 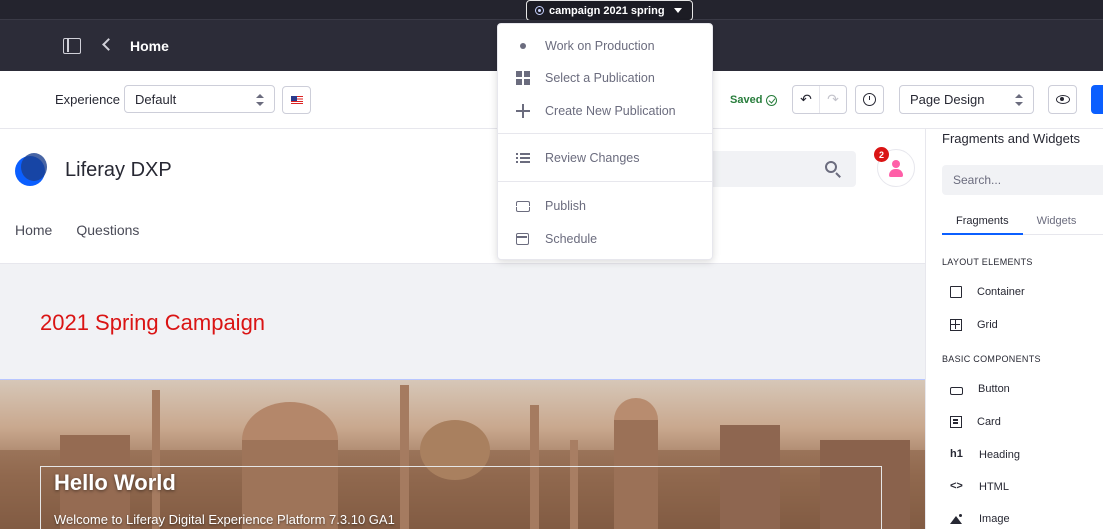 I want to click on section-basic-components: BASIC COMPONENTS, so click(x=991, y=359).